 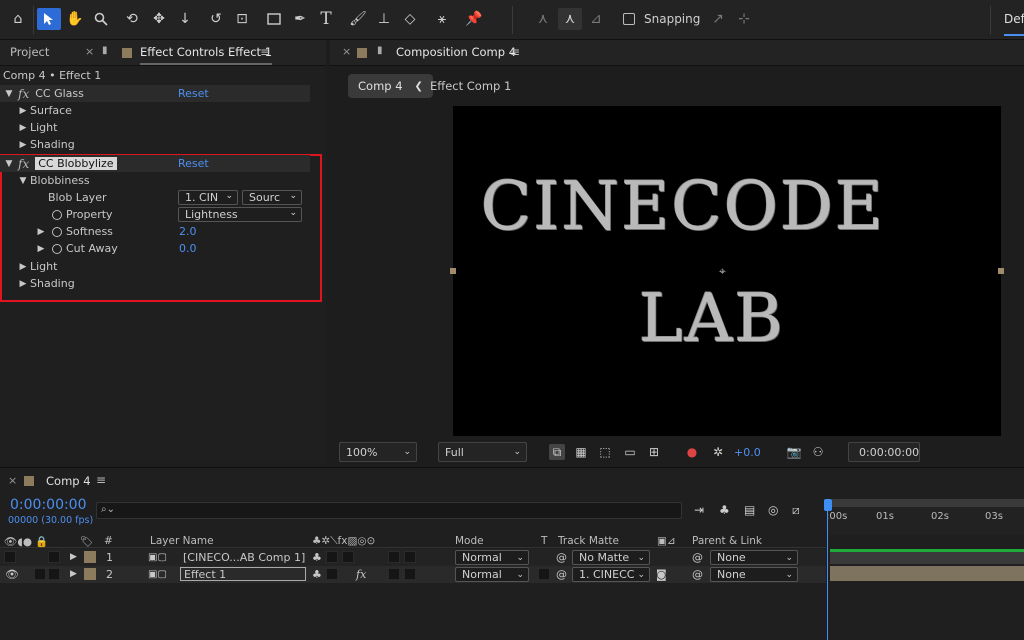 What do you see at coordinates (699, 510) in the screenshot?
I see `comp-mini-flowchart-icon: ⇥` at bounding box center [699, 510].